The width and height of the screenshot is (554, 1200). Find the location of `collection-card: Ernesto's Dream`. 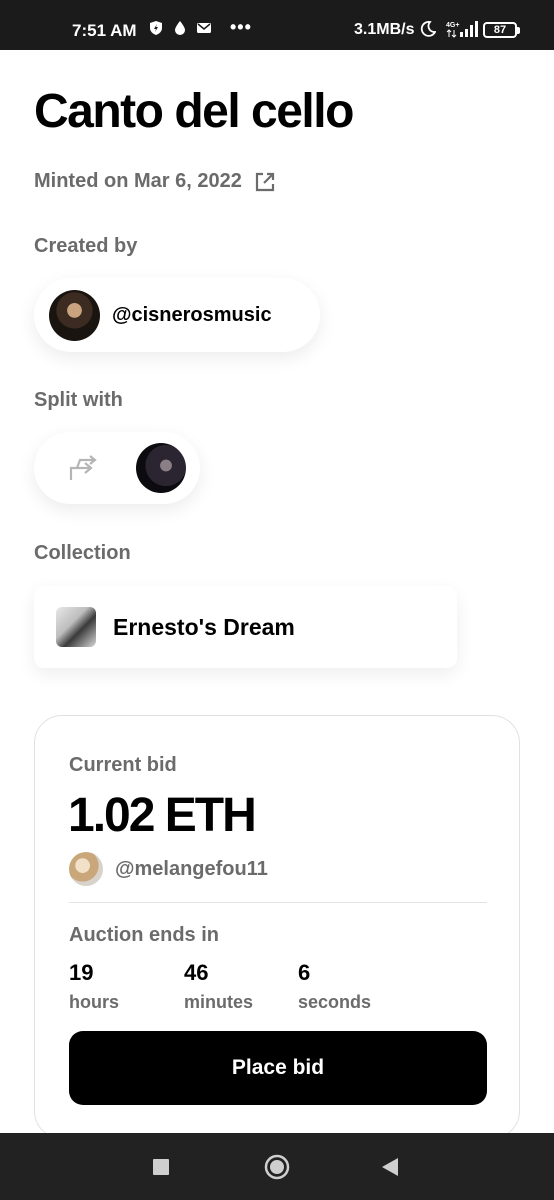

collection-card: Ernesto's Dream is located at coordinates (245, 627).